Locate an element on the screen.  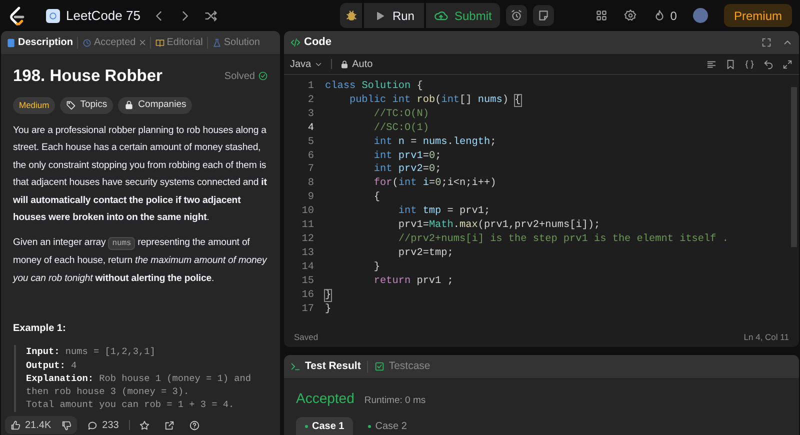
timer-button is located at coordinates (516, 15).